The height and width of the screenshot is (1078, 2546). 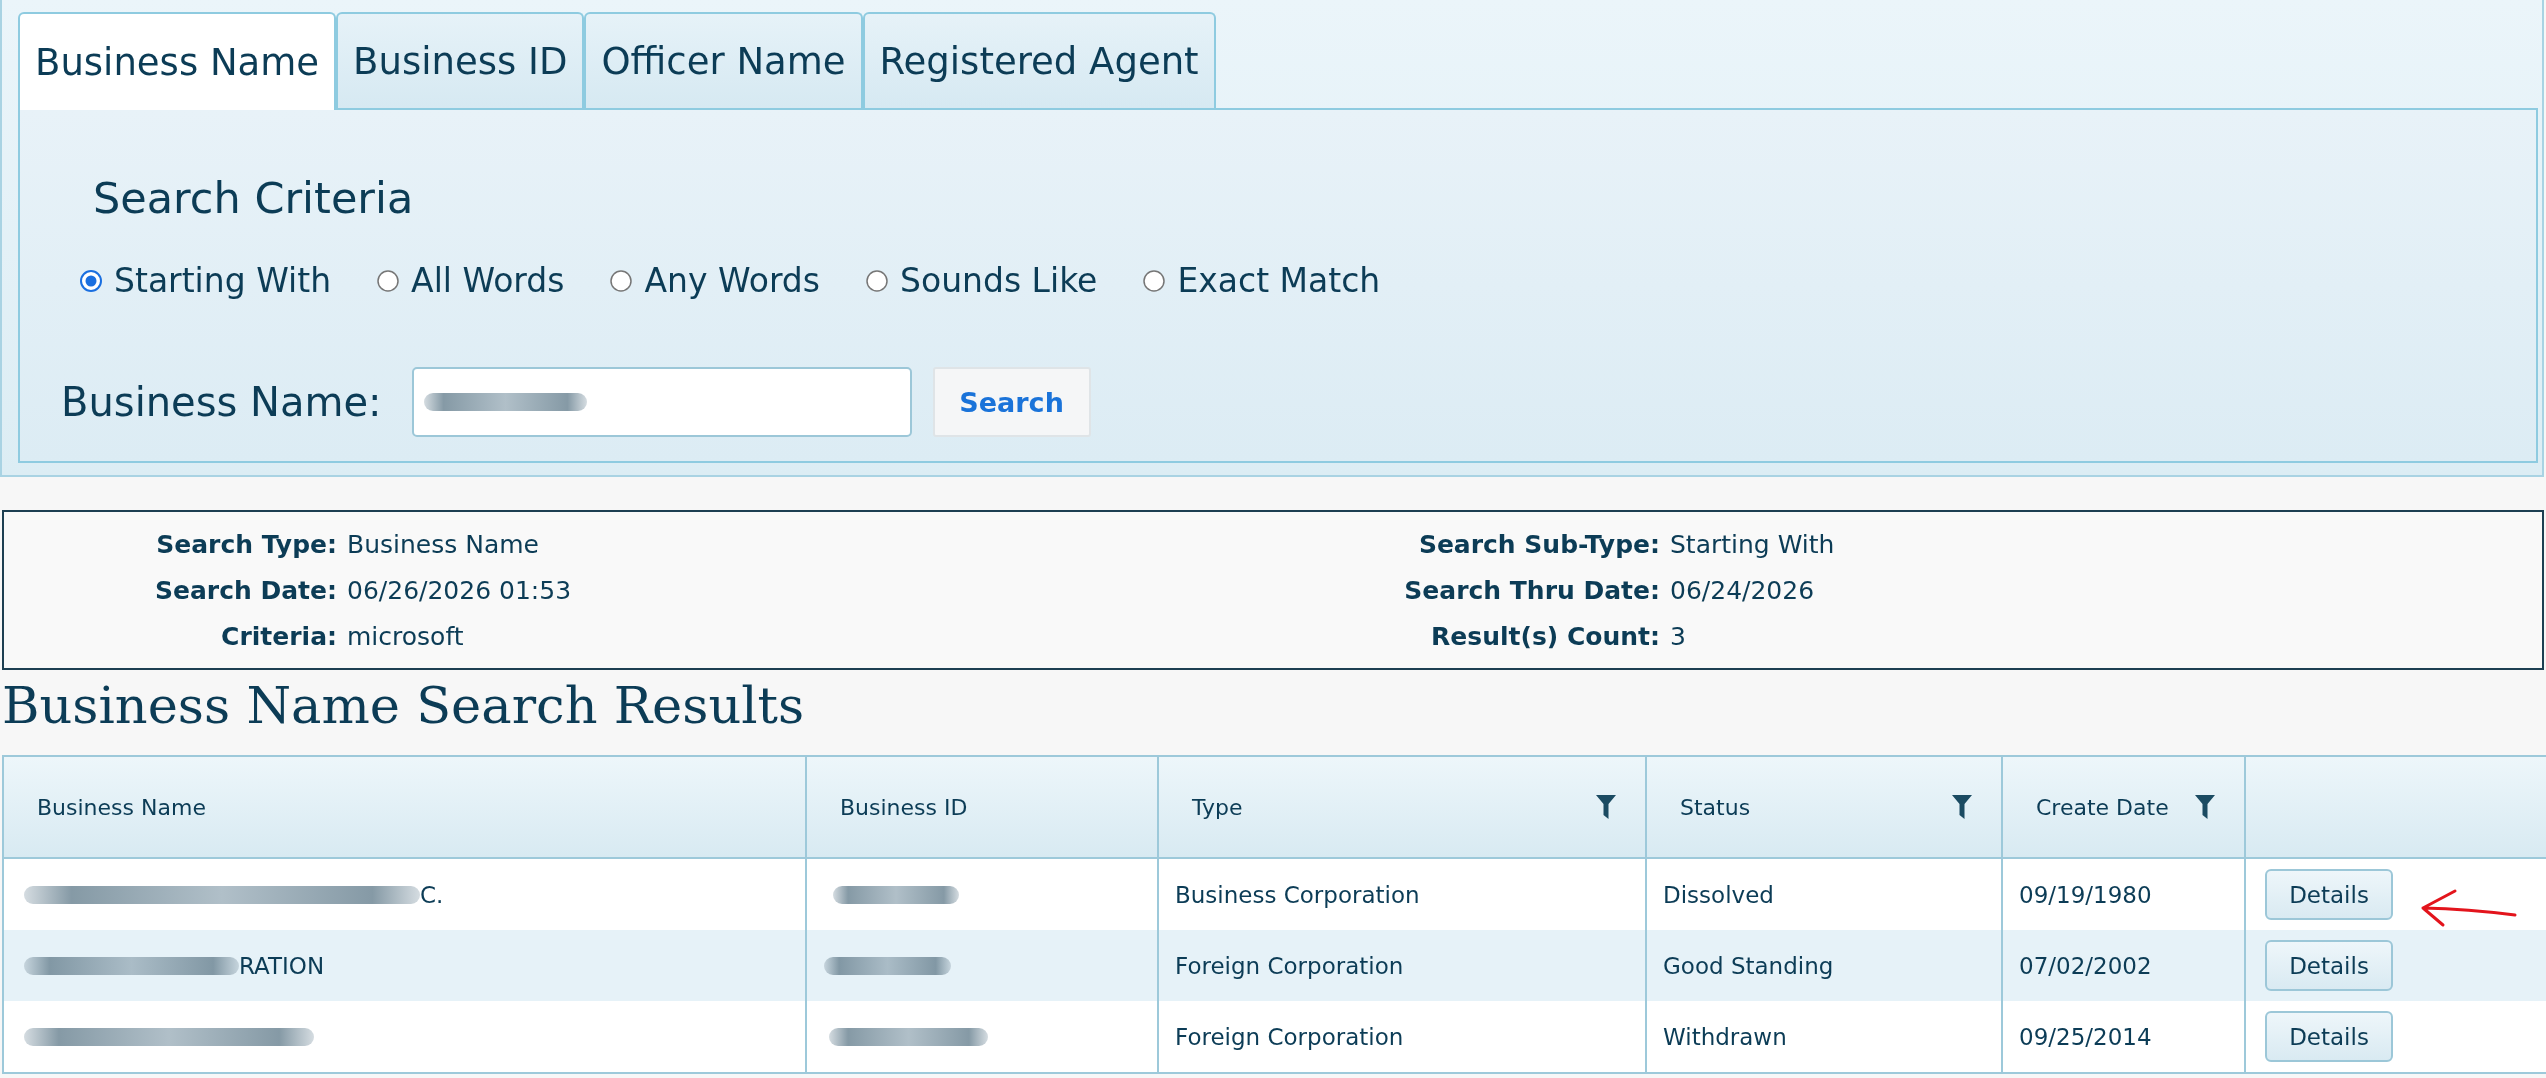 What do you see at coordinates (279, 636) in the screenshot?
I see `summary-label: Criteria:` at bounding box center [279, 636].